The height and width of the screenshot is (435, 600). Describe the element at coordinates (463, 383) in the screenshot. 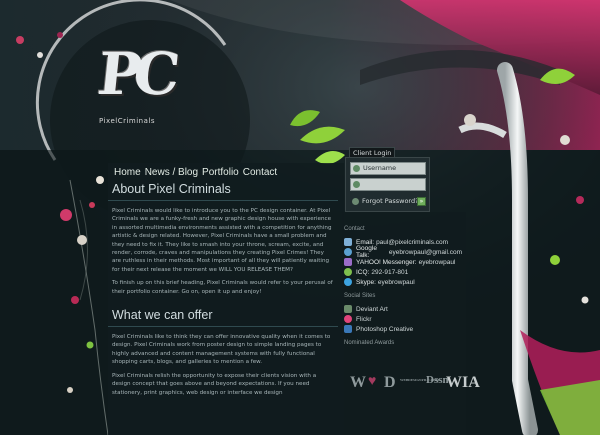

I see `award-logo: WIA` at that location.